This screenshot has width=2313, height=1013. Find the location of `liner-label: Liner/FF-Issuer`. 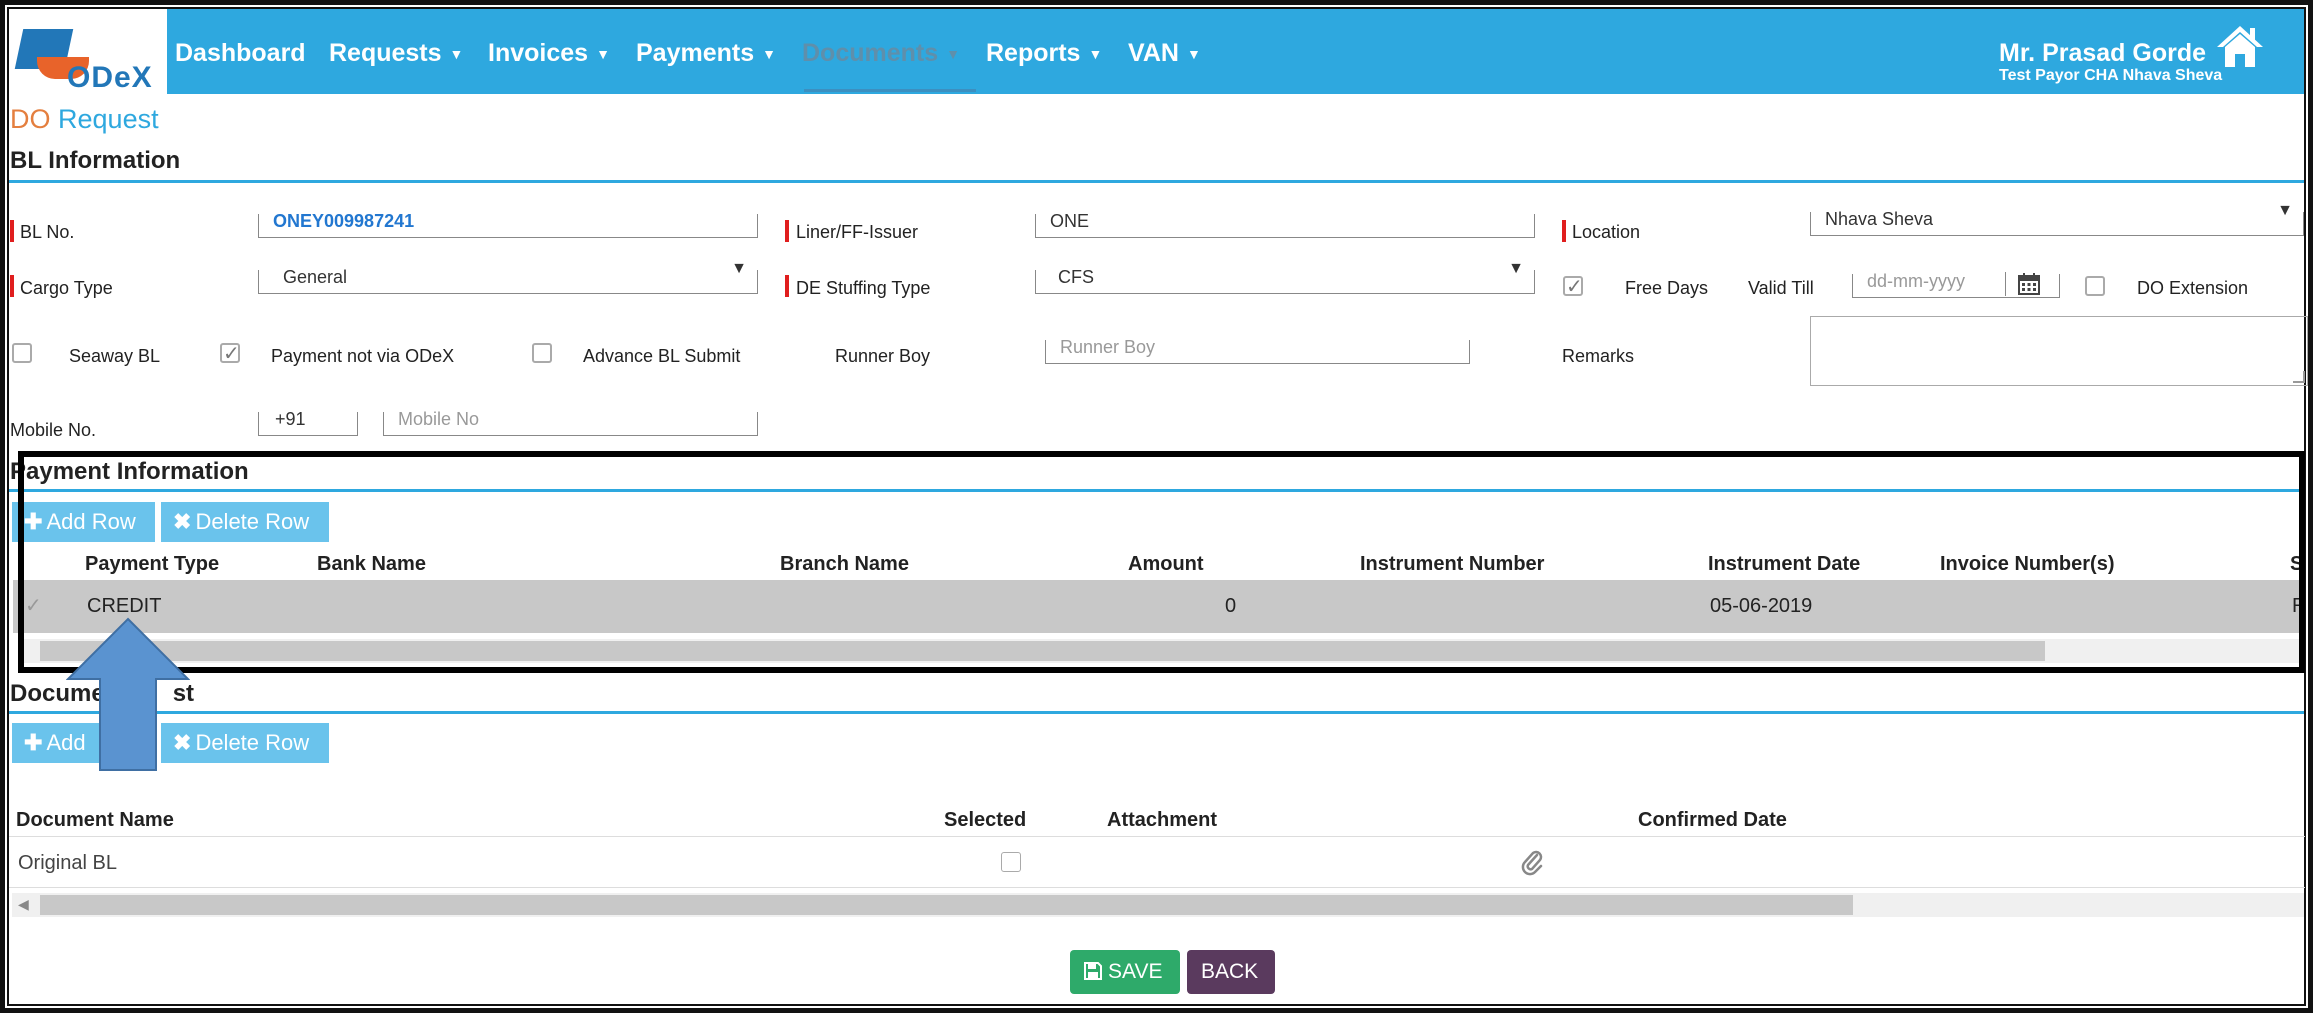

liner-label: Liner/FF-Issuer is located at coordinates (857, 232).